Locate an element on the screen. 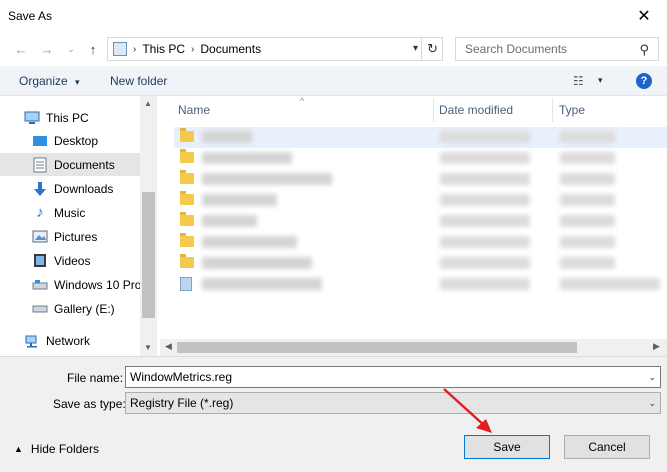 The width and height of the screenshot is (667, 472). file-list-horizontal-scrollbar: ◀ ▶ is located at coordinates (413, 347).